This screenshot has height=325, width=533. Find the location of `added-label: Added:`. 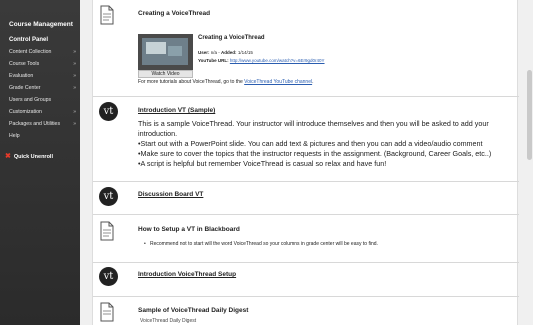

added-label: Added: is located at coordinates (229, 52).